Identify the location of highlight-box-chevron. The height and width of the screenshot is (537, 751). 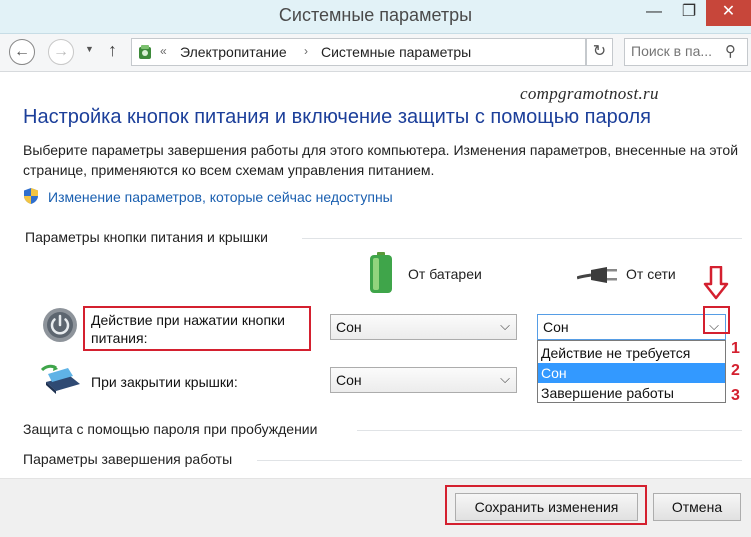
(716, 320).